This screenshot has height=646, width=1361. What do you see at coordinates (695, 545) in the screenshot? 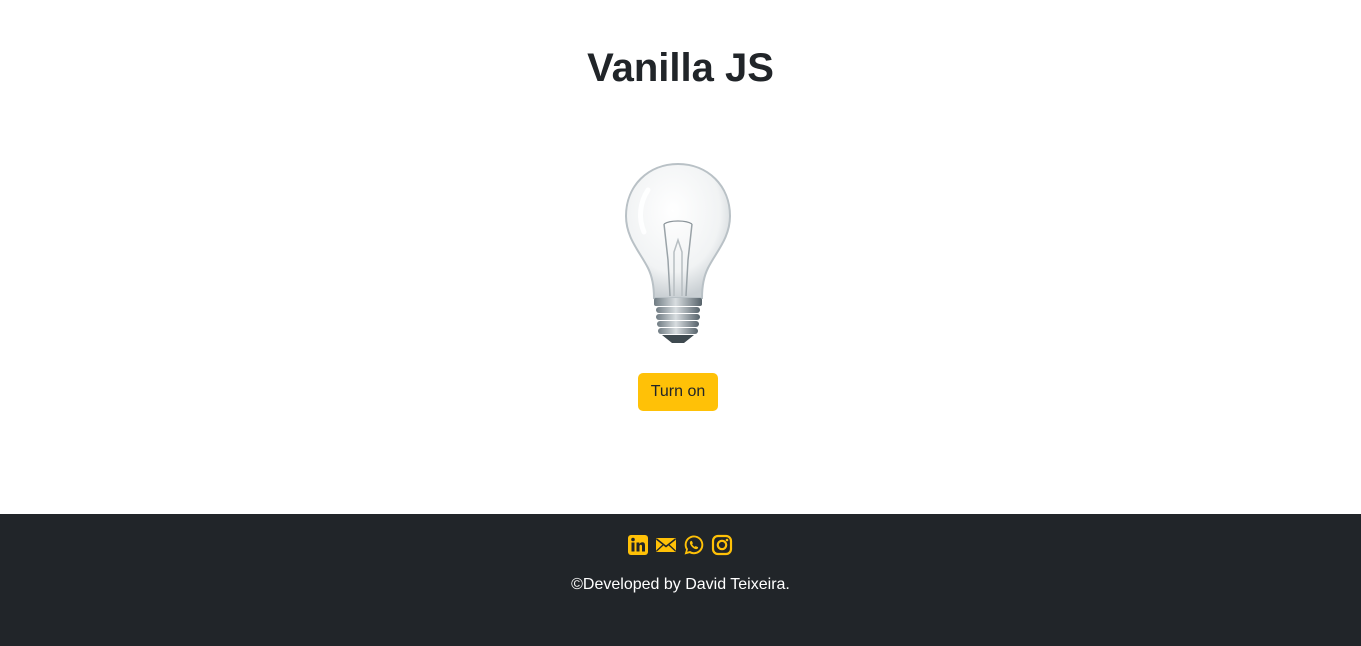
I see `whatsapp-icon` at bounding box center [695, 545].